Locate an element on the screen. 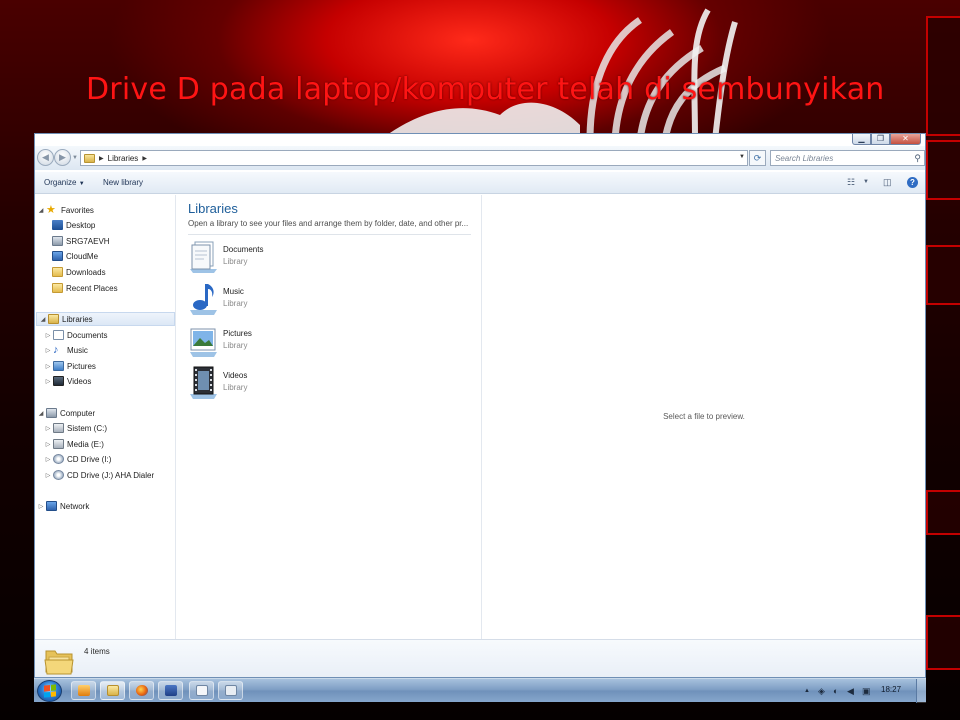 The image size is (960, 720). action-center-icon: ▣ is located at coordinates (866, 691).